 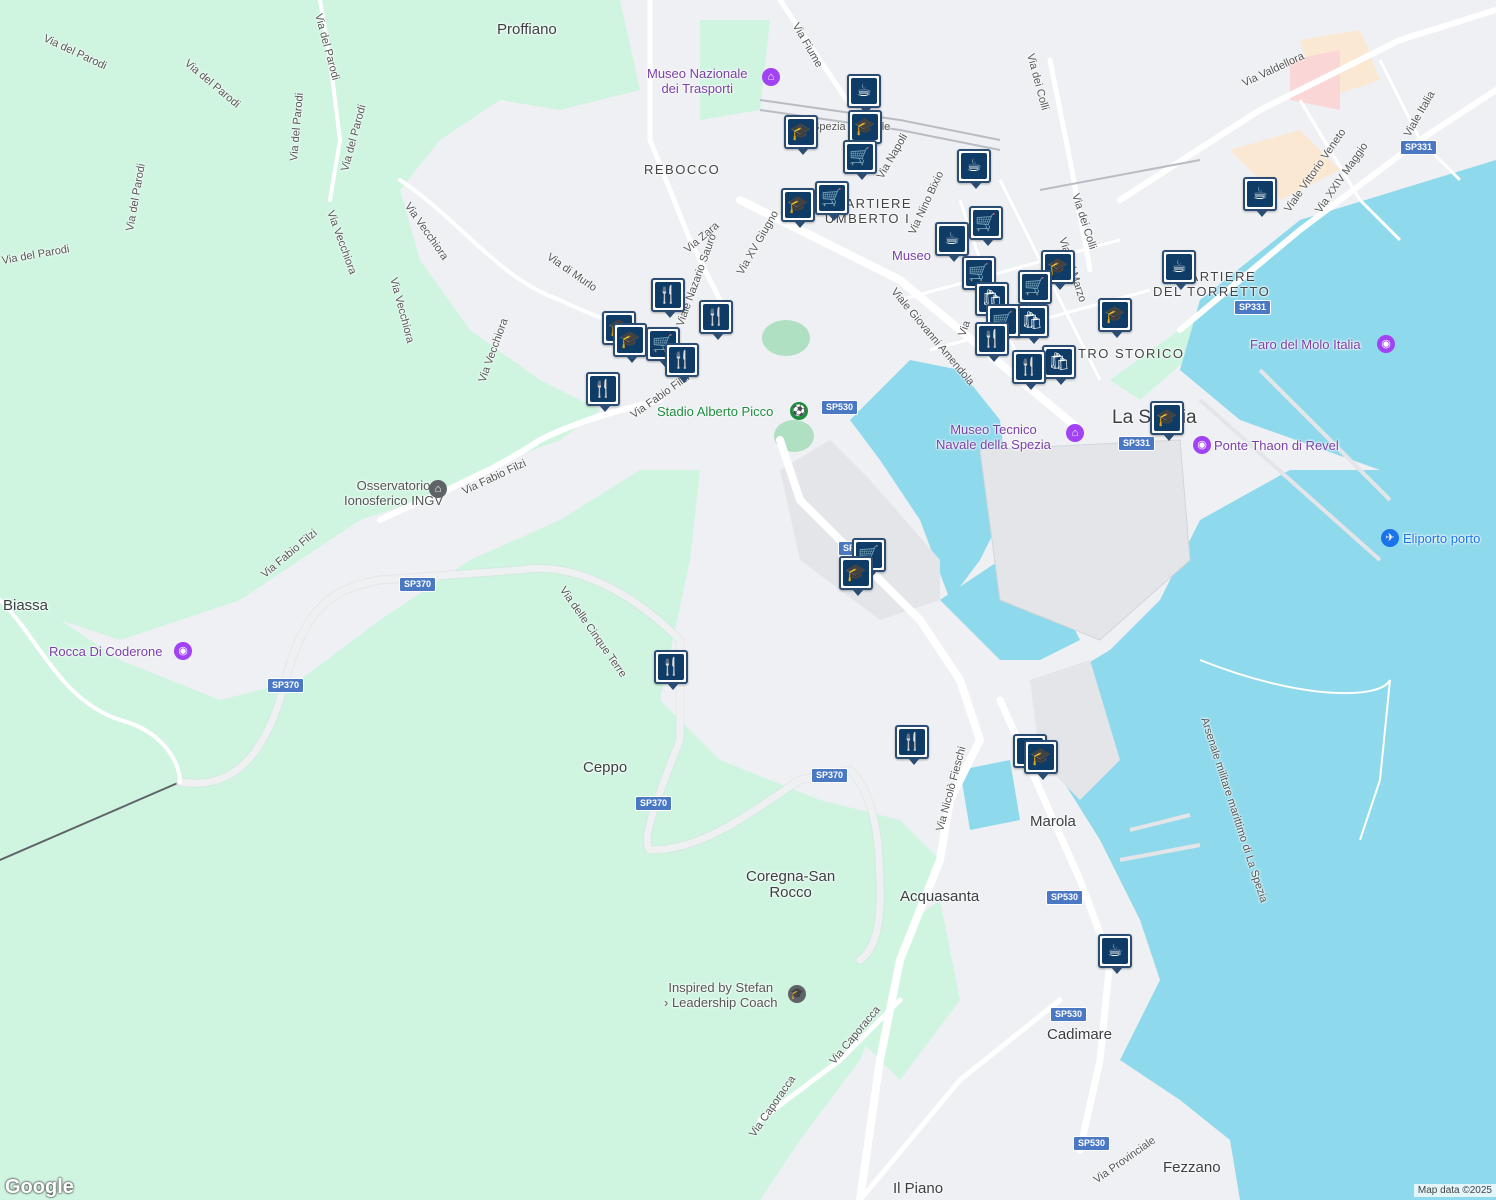 I want to click on stadium-icon: ⚽, so click(x=799, y=411).